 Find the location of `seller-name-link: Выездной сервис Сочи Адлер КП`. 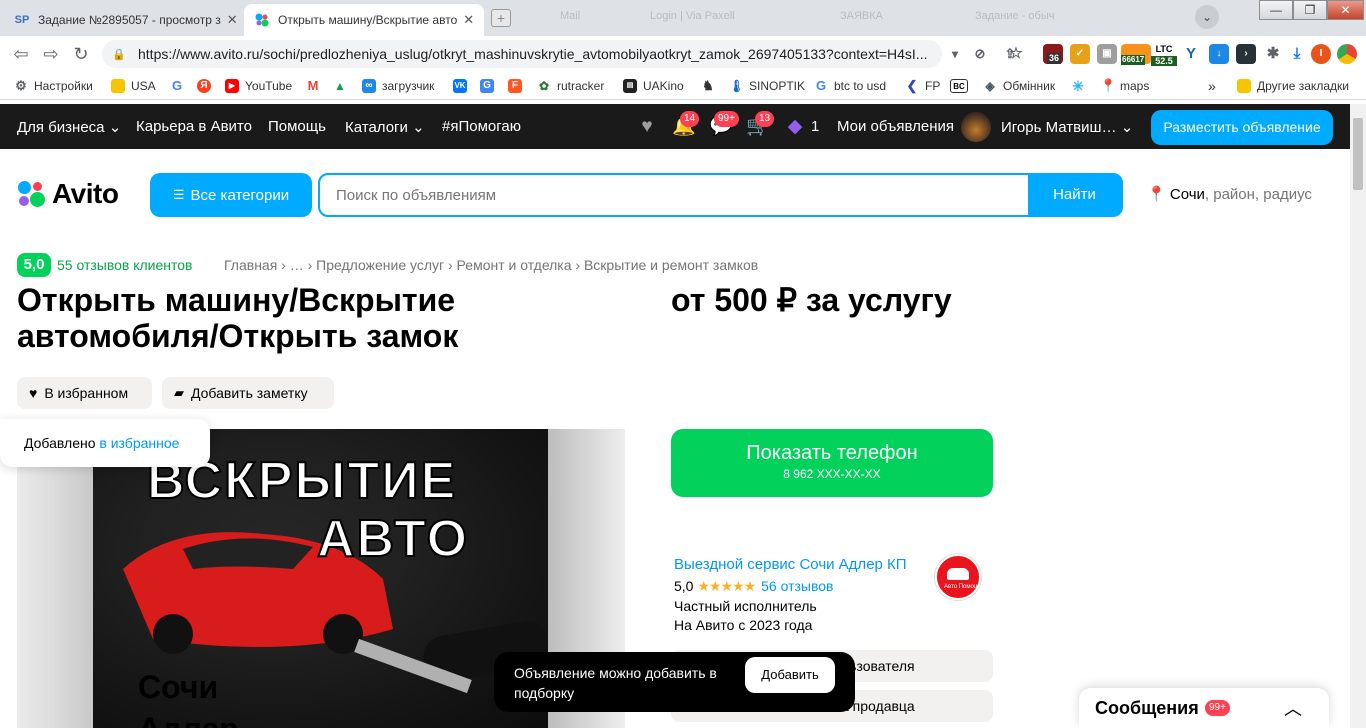

seller-name-link: Выездной сервис Сочи Адлер КП is located at coordinates (790, 564).